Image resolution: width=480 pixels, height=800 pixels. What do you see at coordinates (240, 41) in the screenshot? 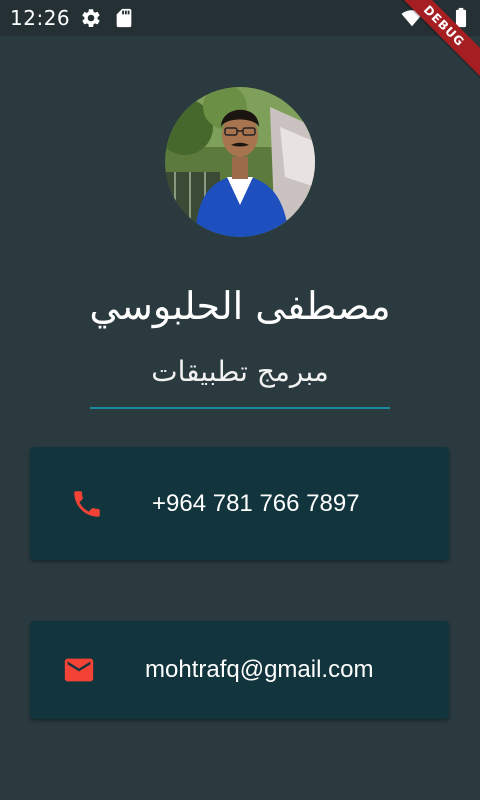
I see `status-bar: 12:26 DEBUG` at bounding box center [240, 41].